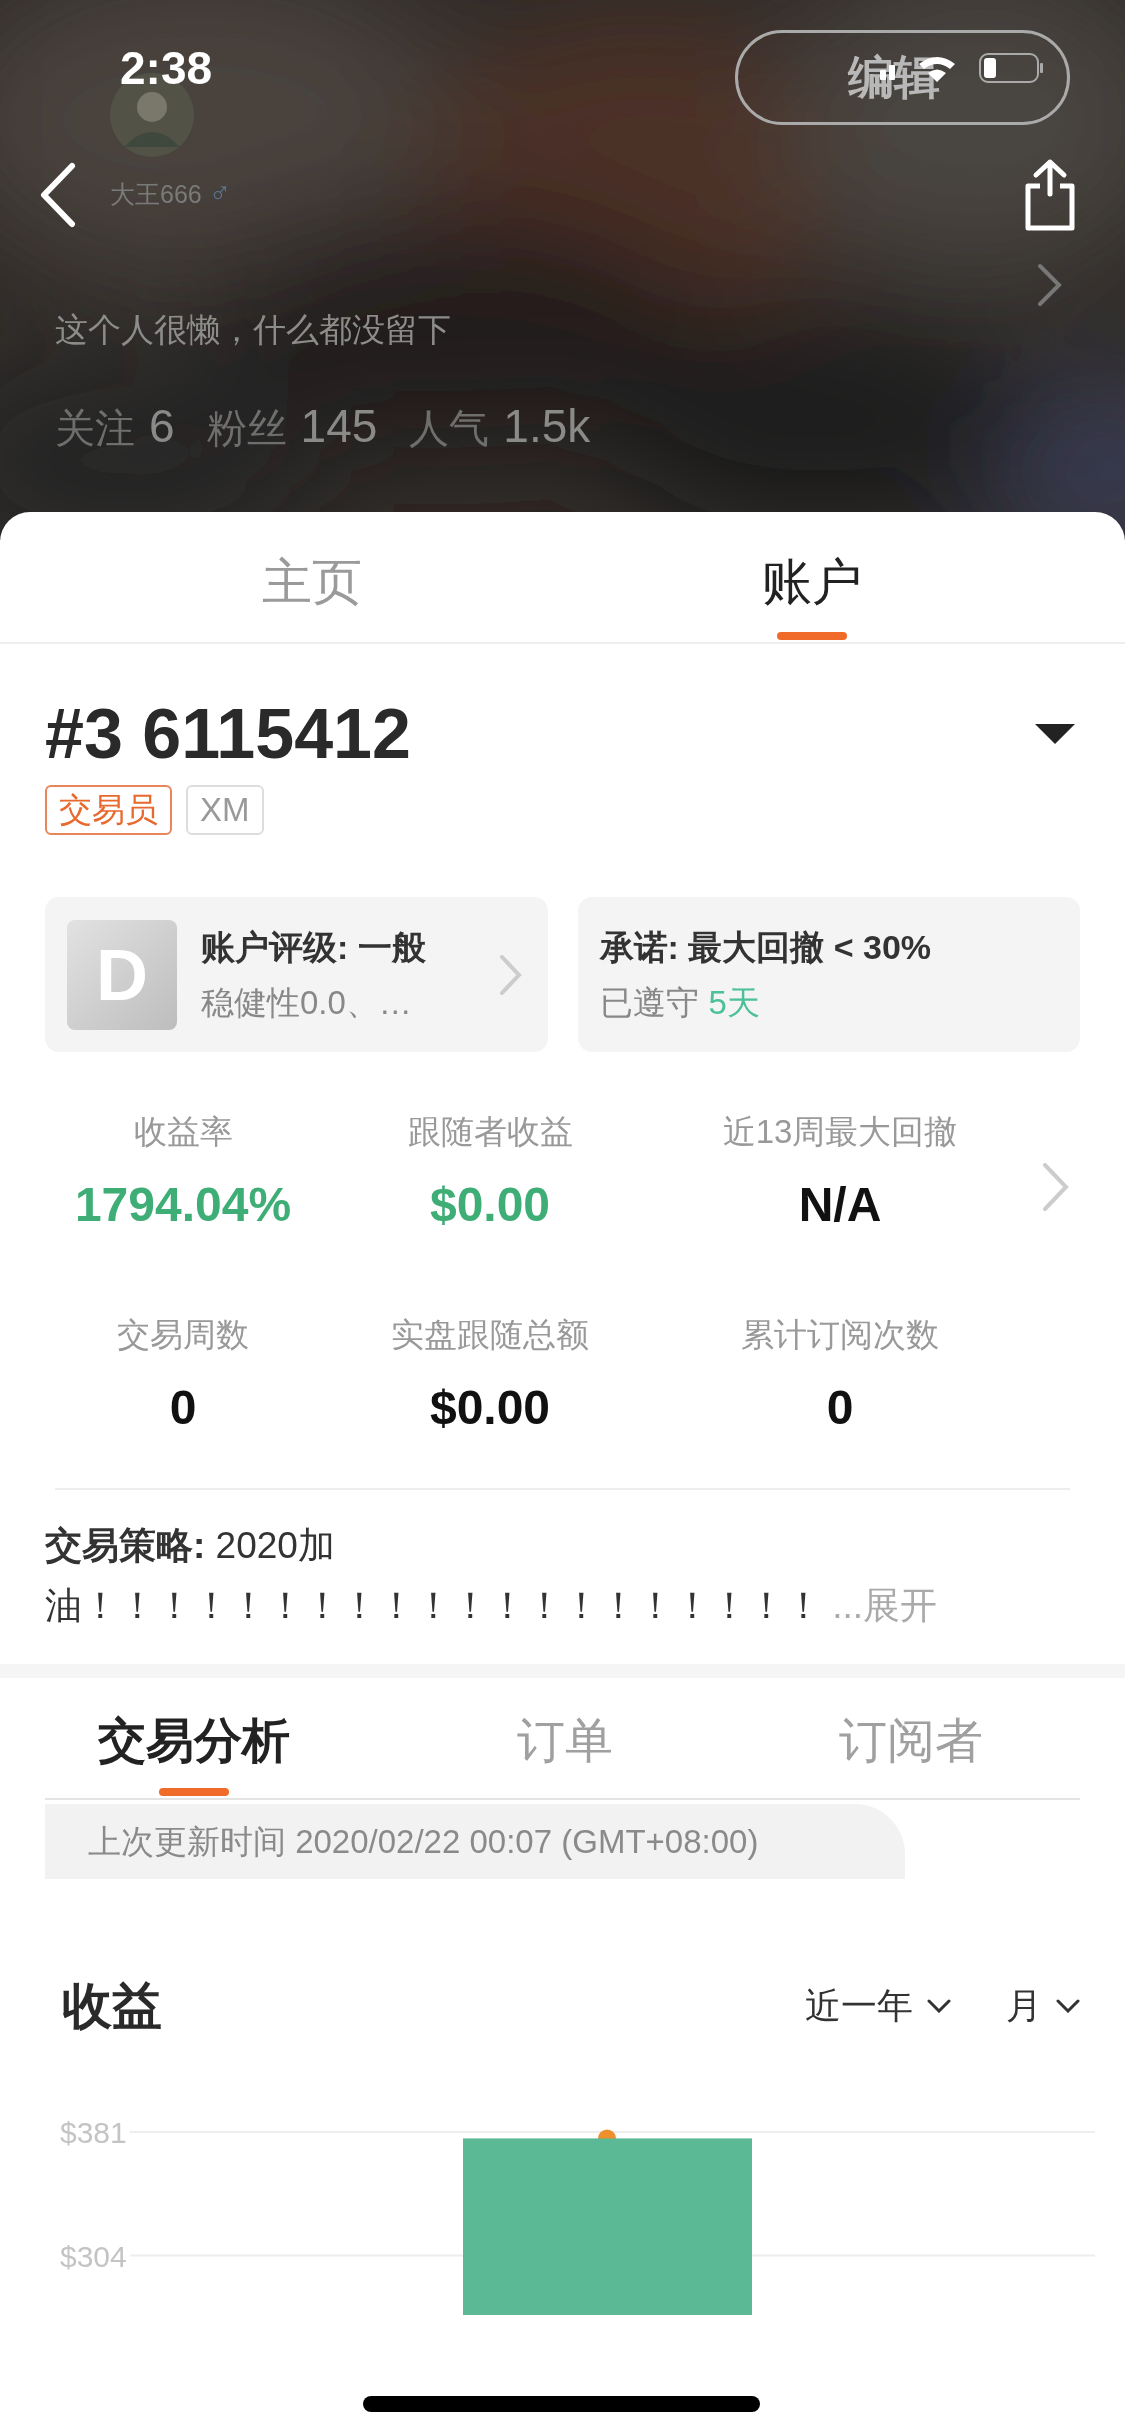 The height and width of the screenshot is (2436, 1125). Describe the element at coordinates (339, 425) in the screenshot. I see `stat-value: 145` at that location.